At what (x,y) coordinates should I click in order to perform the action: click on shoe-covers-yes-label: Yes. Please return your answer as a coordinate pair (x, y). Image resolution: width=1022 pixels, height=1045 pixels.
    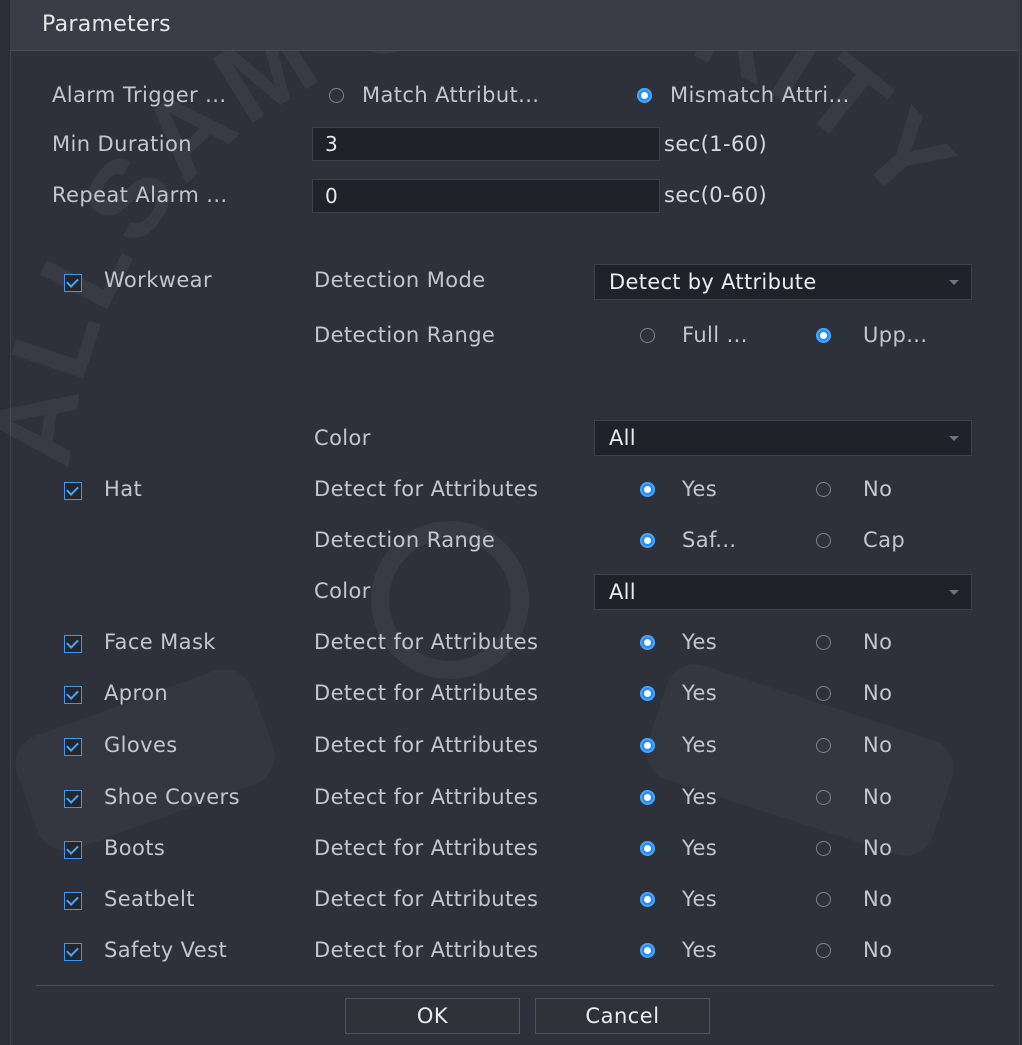
    Looking at the image, I should click on (699, 797).